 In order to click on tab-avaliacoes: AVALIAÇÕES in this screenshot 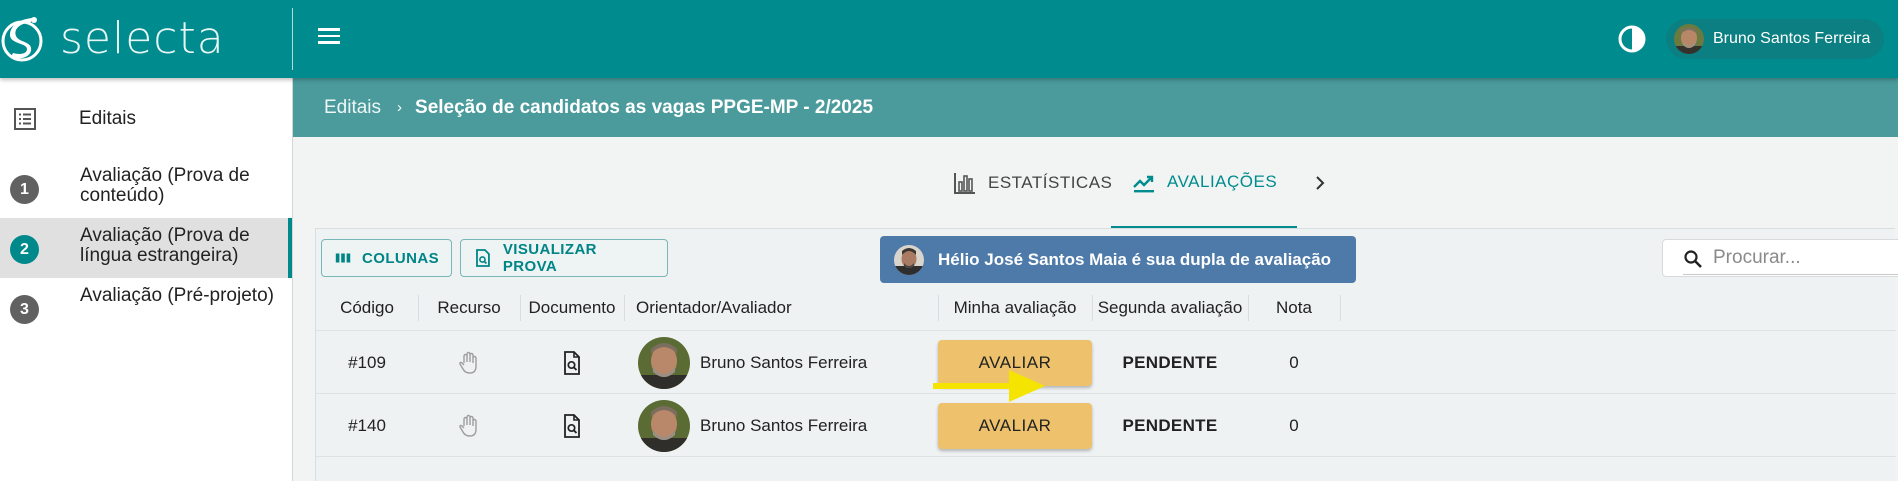, I will do `click(1204, 182)`.